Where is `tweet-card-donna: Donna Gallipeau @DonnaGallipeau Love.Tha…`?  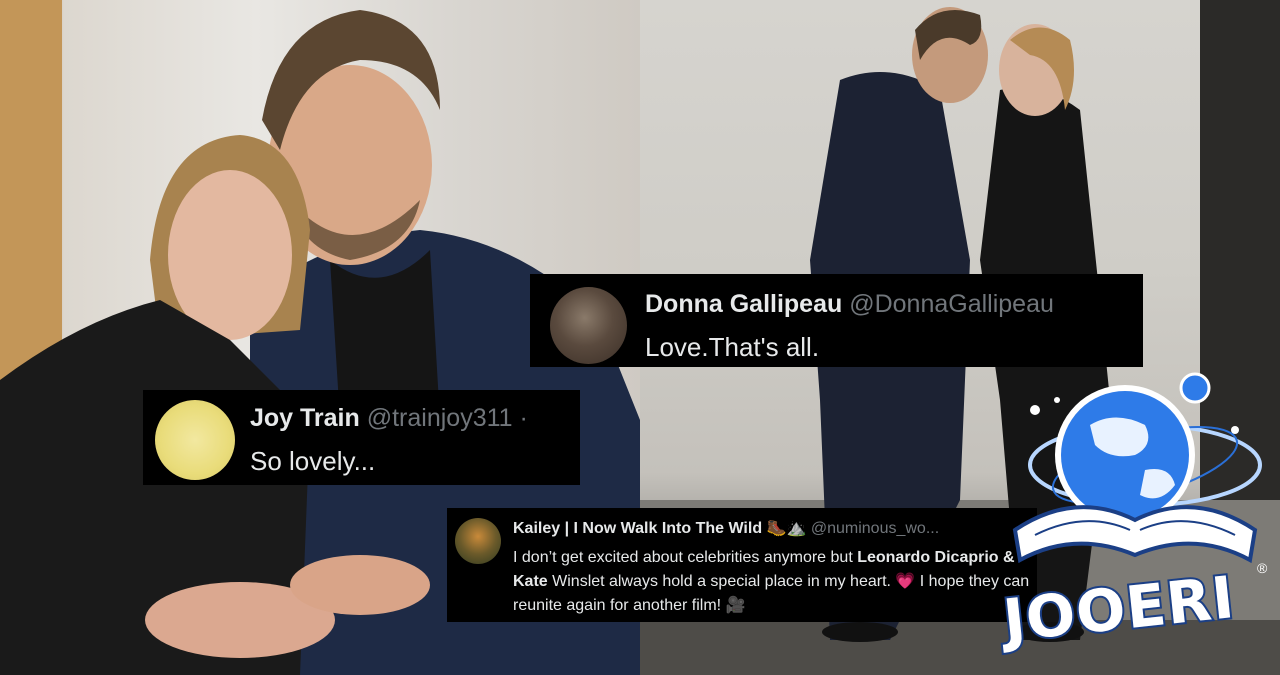
tweet-card-donna: Donna Gallipeau @DonnaGallipeau Love.Tha… is located at coordinates (836, 320).